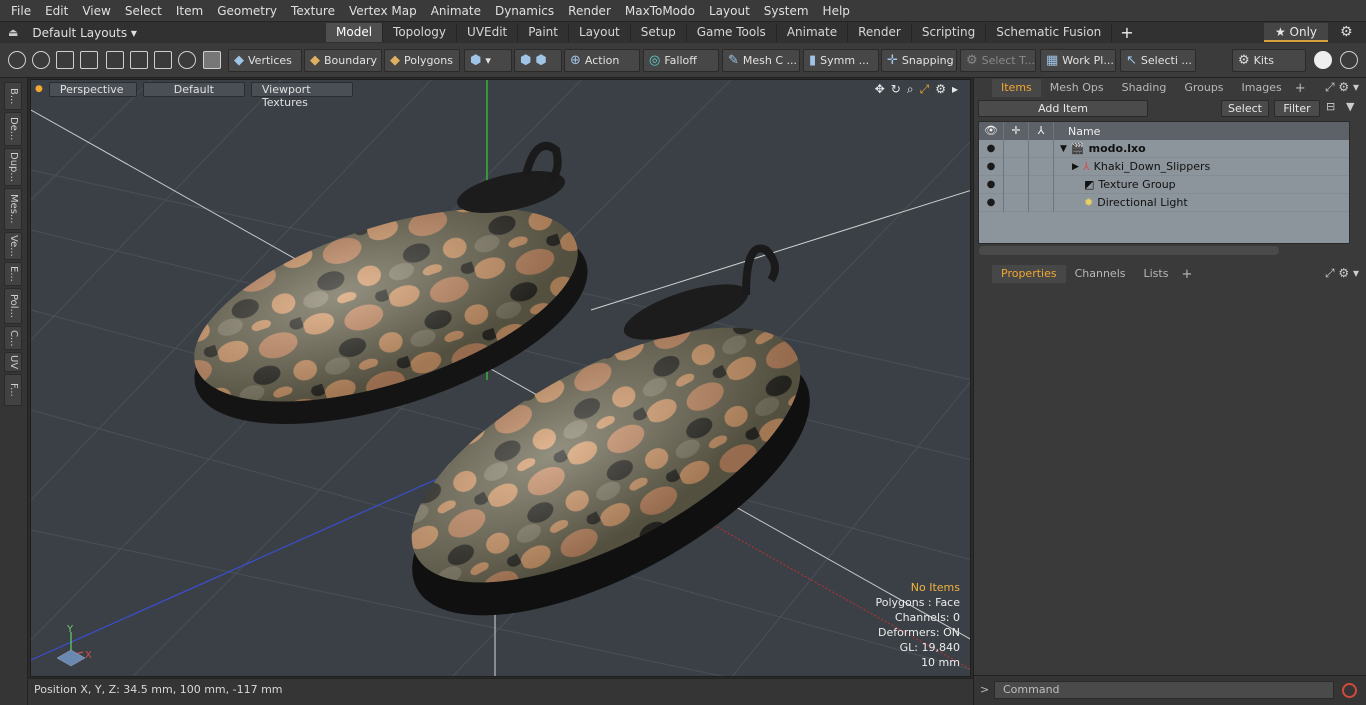 This screenshot has width=1366, height=705. What do you see at coordinates (1077, 88) in the screenshot?
I see `tab-mesh-ops: Mesh Ops` at bounding box center [1077, 88].